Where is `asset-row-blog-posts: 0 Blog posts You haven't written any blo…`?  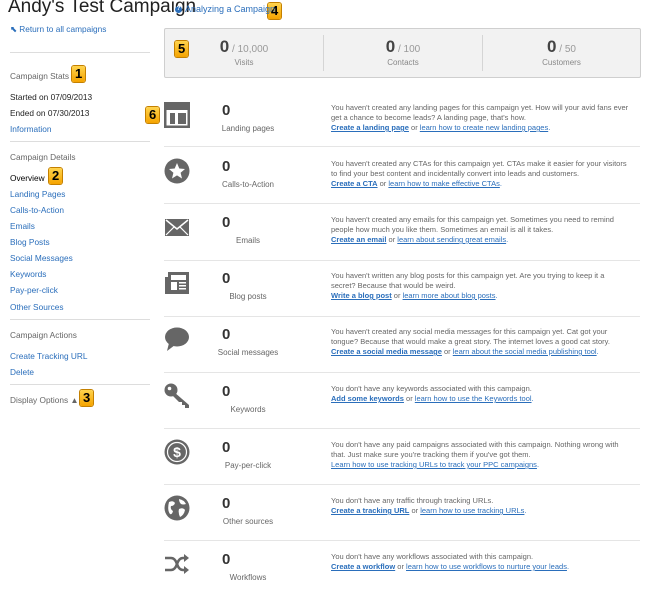 asset-row-blog-posts: 0 Blog posts You haven't written any blo… is located at coordinates (402, 298).